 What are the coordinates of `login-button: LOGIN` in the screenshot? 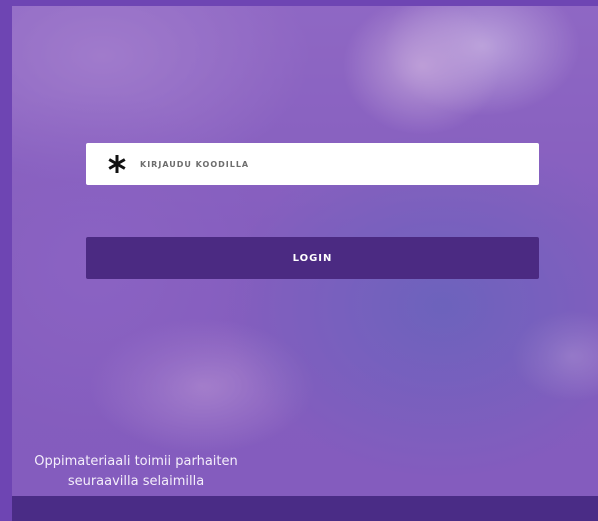 It's located at (312, 258).